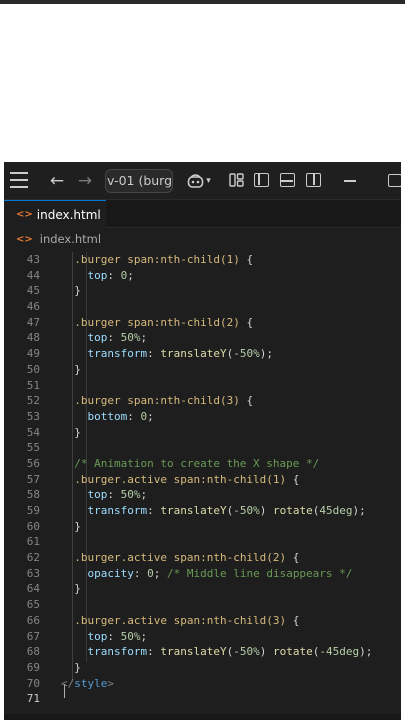  What do you see at coordinates (261, 180) in the screenshot?
I see `toggle-primary-sidebar-icon` at bounding box center [261, 180].